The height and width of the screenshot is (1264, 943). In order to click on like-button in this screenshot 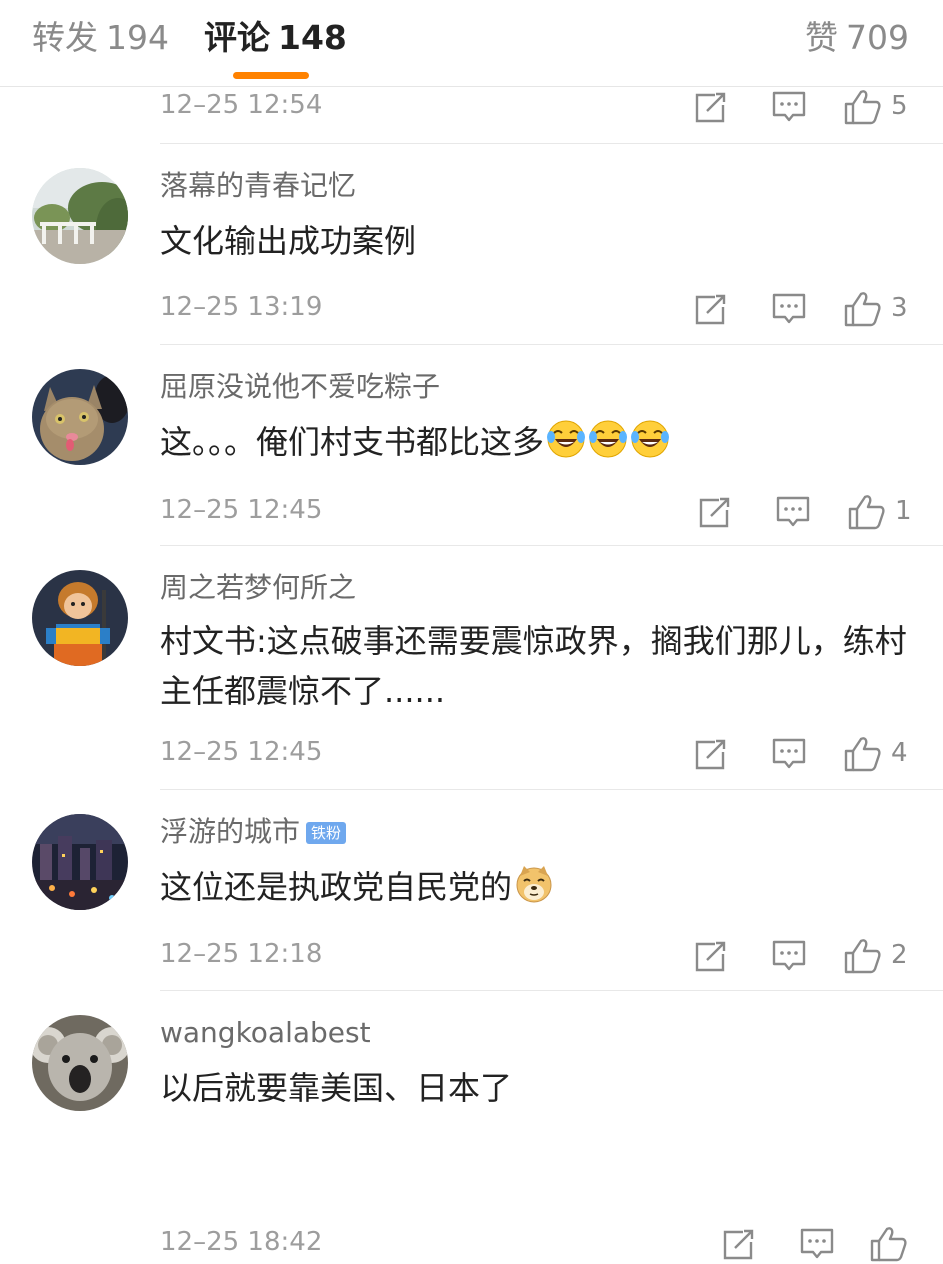, I will do `click(889, 1244)`.